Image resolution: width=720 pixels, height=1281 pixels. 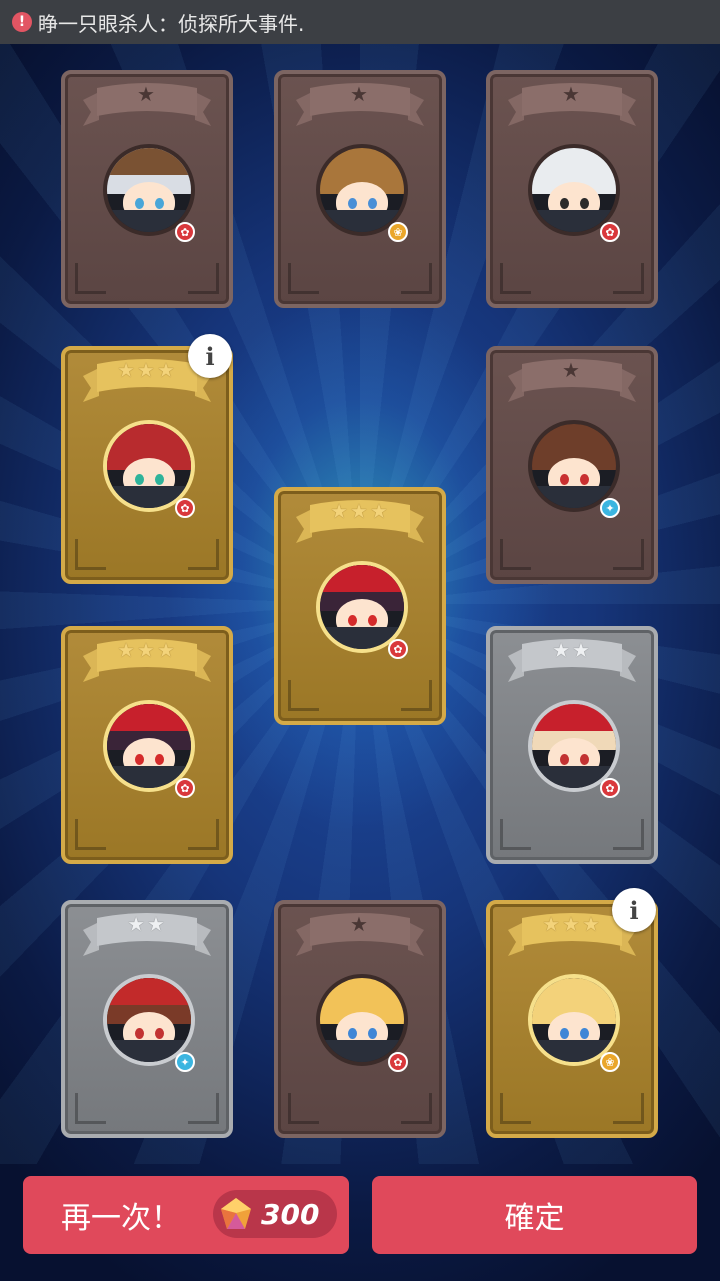 I want to click on character-card: ★ ✦, so click(x=572, y=465).